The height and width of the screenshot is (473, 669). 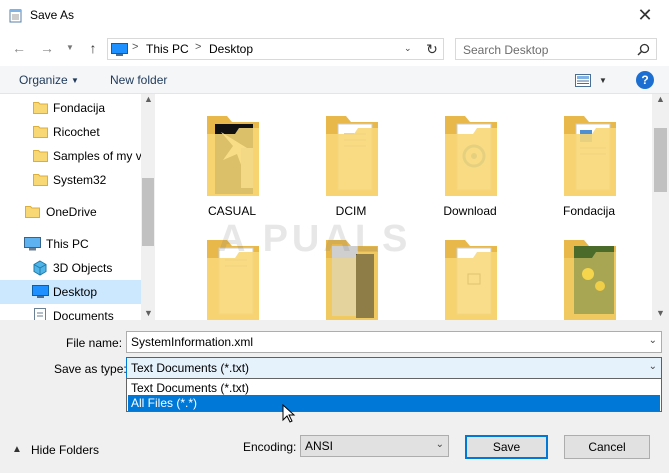 What do you see at coordinates (75, 292) in the screenshot?
I see `nav-item-label: Desktop` at bounding box center [75, 292].